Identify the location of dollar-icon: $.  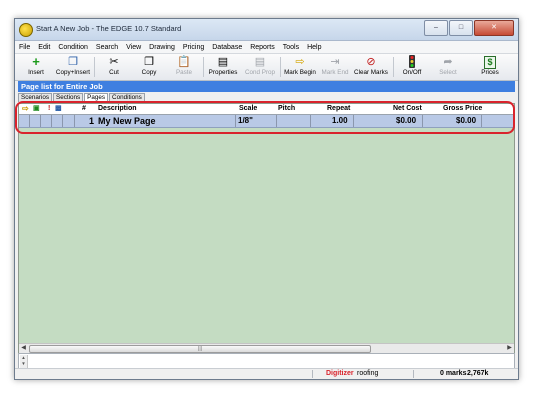
(490, 62).